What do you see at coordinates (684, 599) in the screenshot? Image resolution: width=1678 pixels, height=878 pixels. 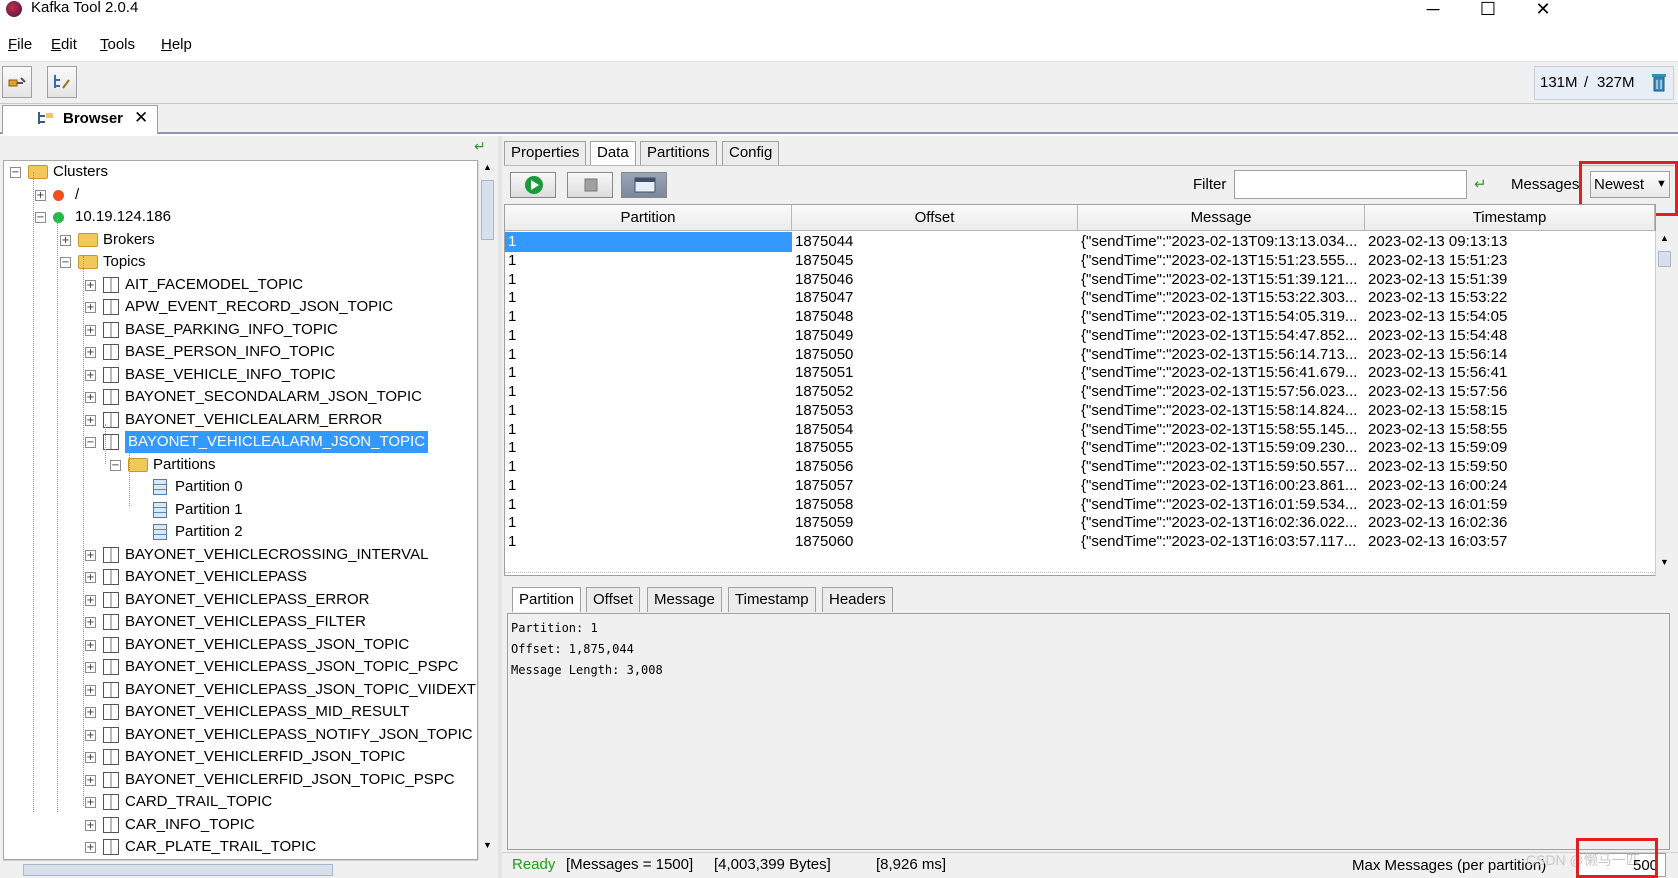 I see `detail-tab-message: Message` at bounding box center [684, 599].